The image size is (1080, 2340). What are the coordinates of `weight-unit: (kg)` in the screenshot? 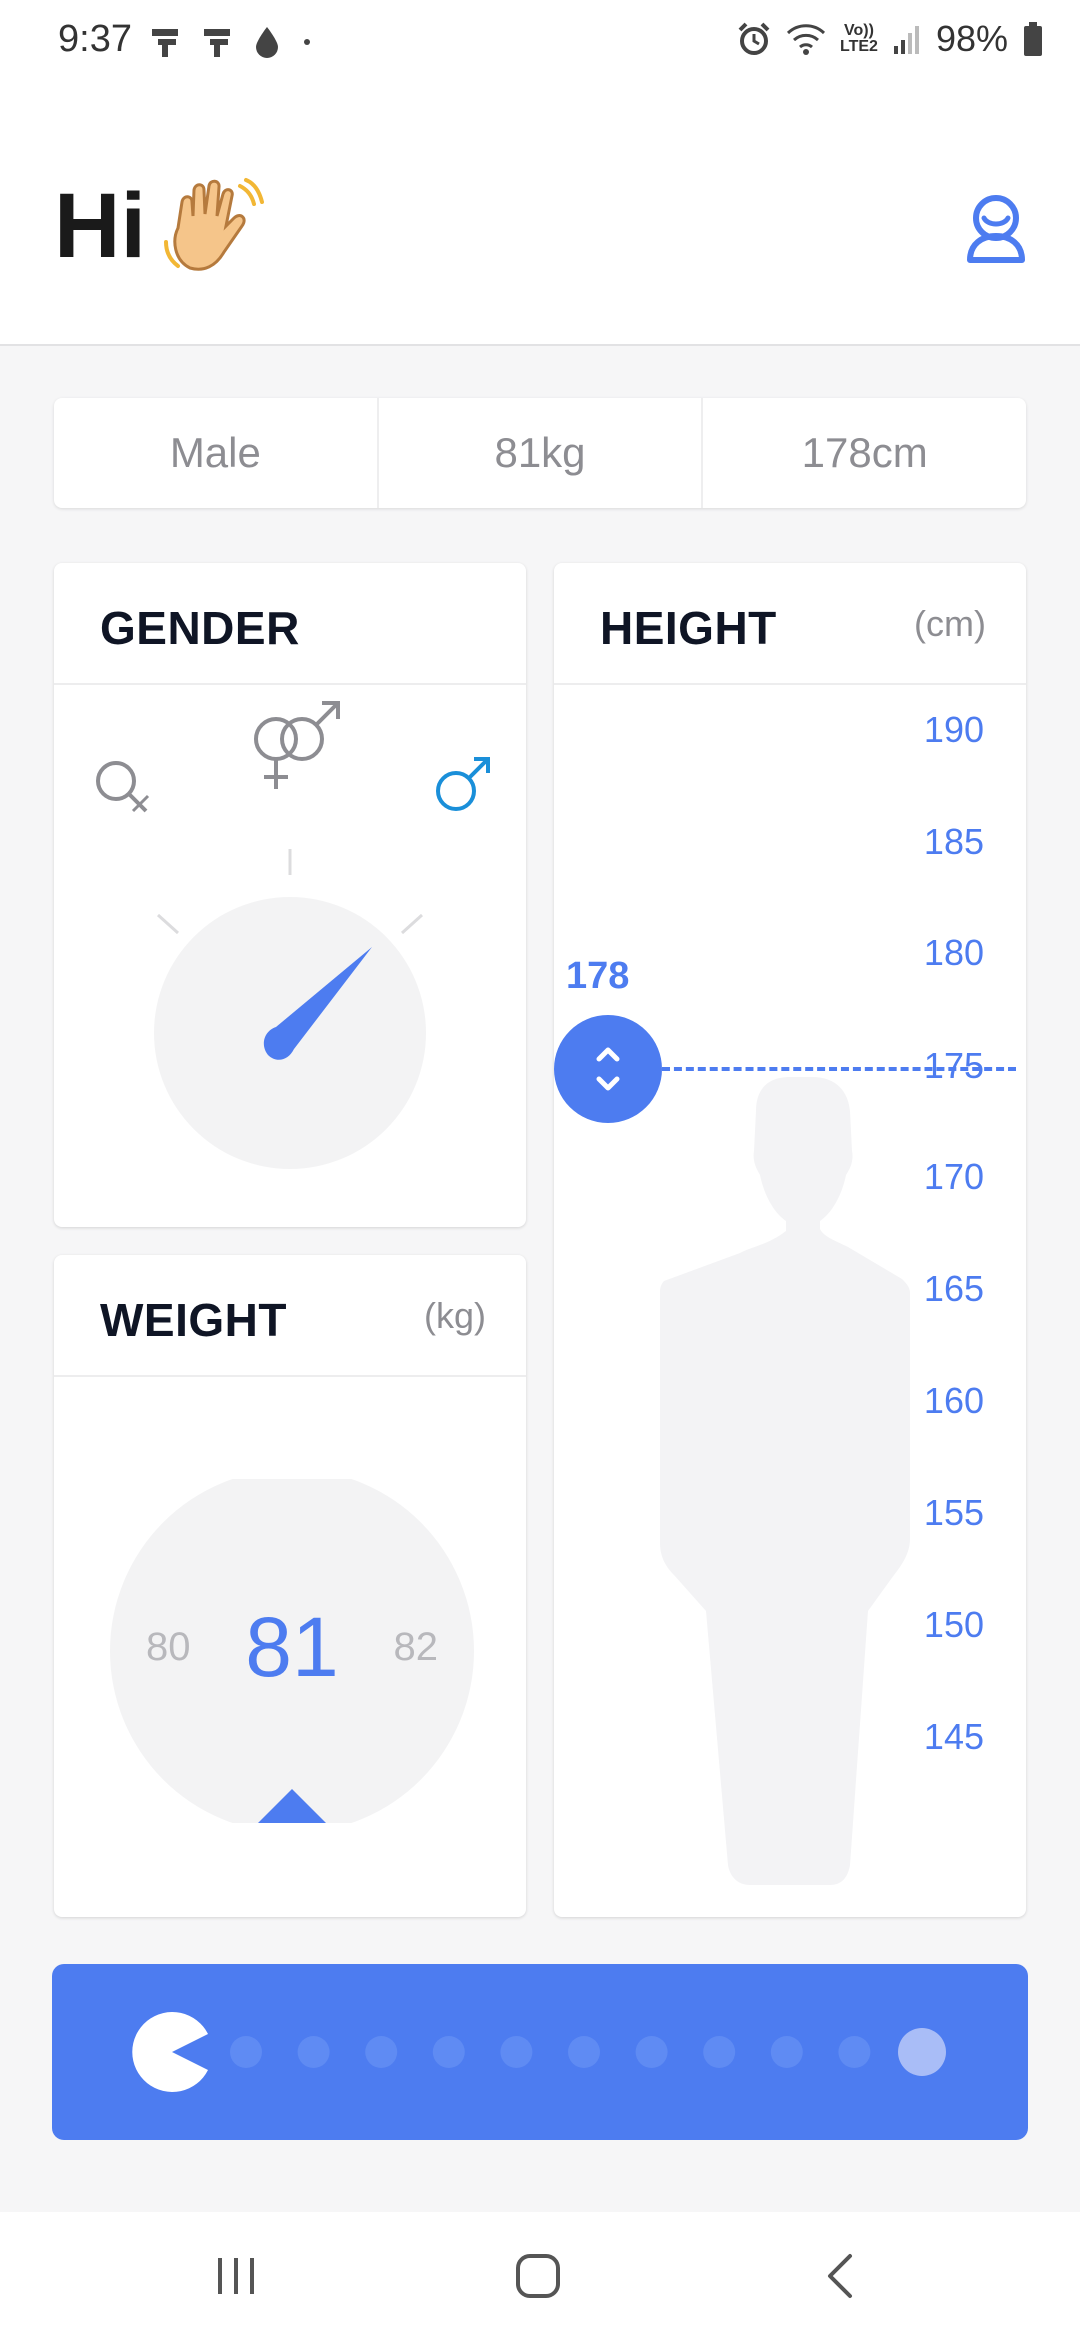 It's located at (455, 1315).